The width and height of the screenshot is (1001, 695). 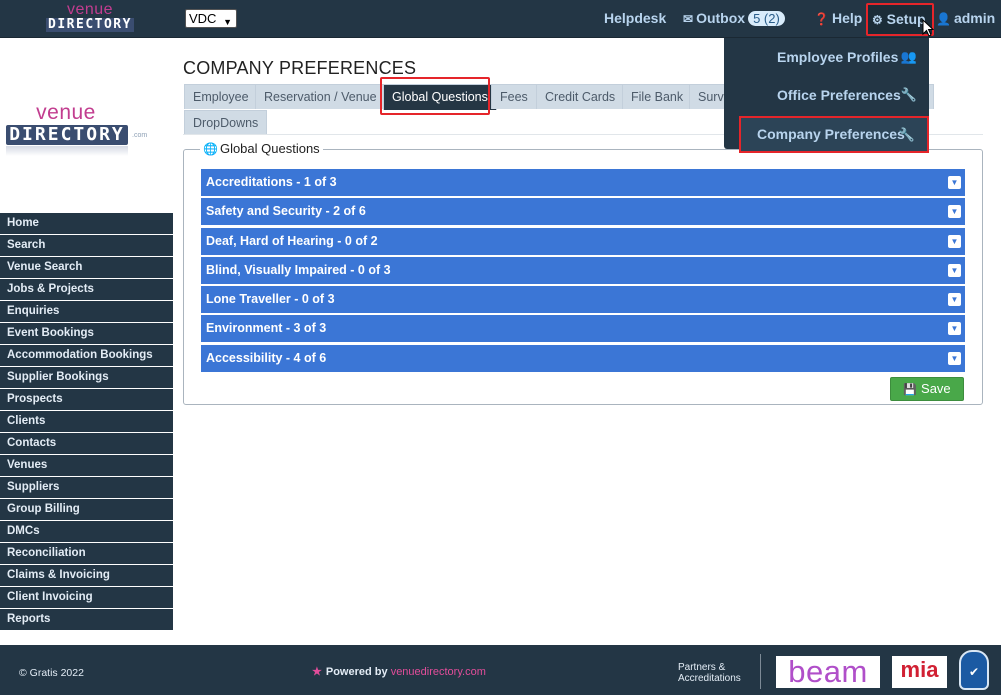 What do you see at coordinates (227, 22) in the screenshot?
I see `chevron-down-icon: ▼` at bounding box center [227, 22].